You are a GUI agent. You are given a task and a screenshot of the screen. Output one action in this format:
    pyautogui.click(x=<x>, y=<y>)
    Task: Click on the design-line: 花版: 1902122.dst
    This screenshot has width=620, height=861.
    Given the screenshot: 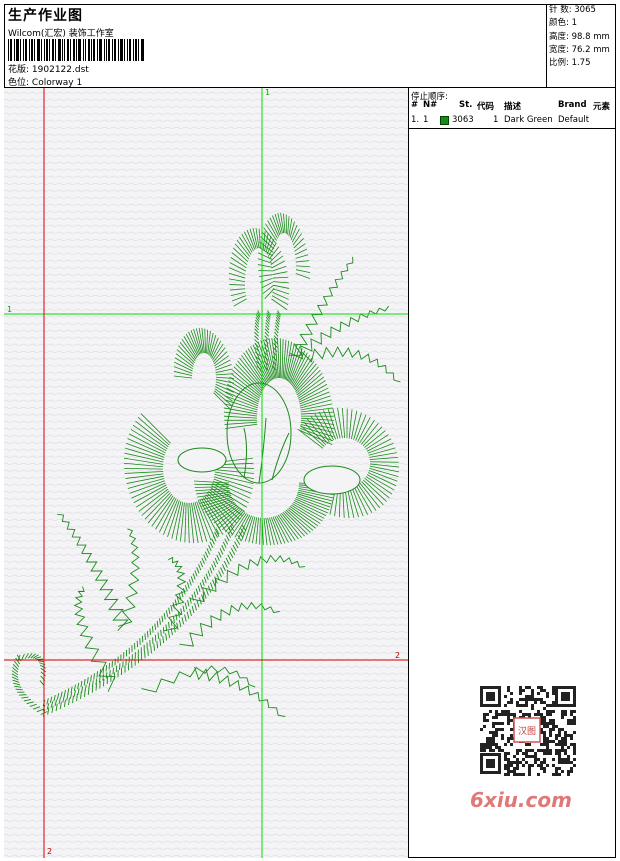 What is the action you would take?
    pyautogui.click(x=48, y=68)
    